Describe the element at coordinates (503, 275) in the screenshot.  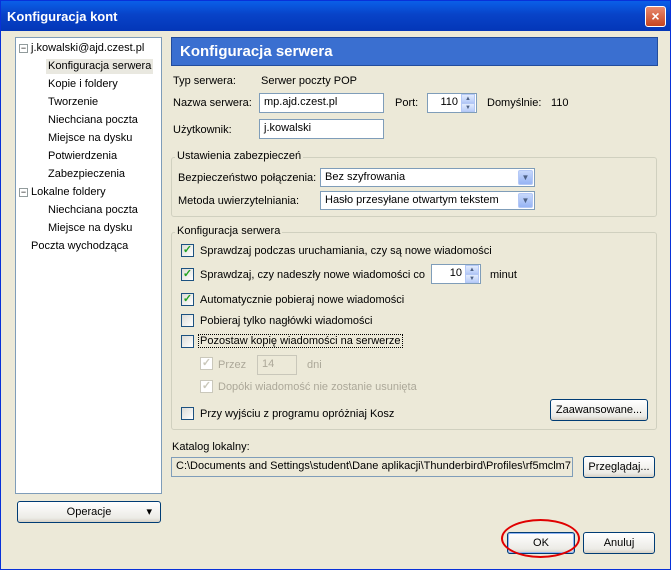
I see `check-interval-unit: minut` at that location.